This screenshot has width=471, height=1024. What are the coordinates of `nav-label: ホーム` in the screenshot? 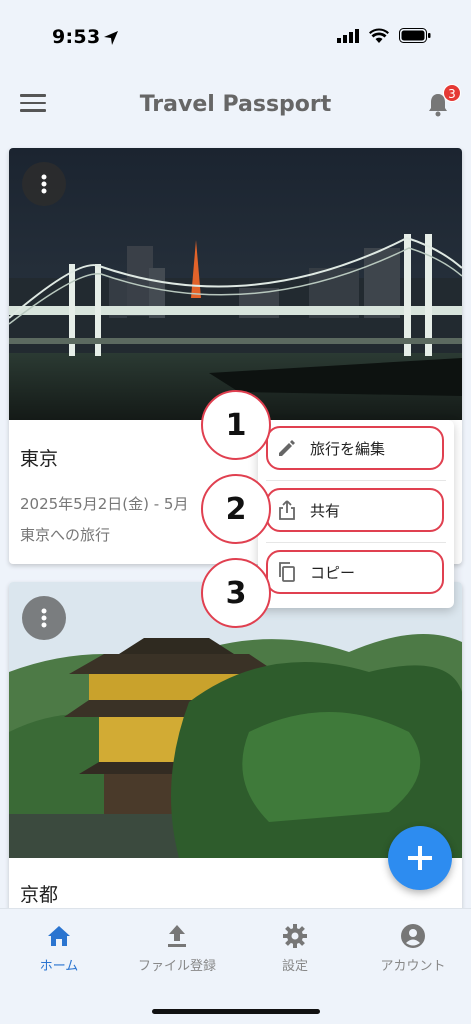 It's located at (59, 966).